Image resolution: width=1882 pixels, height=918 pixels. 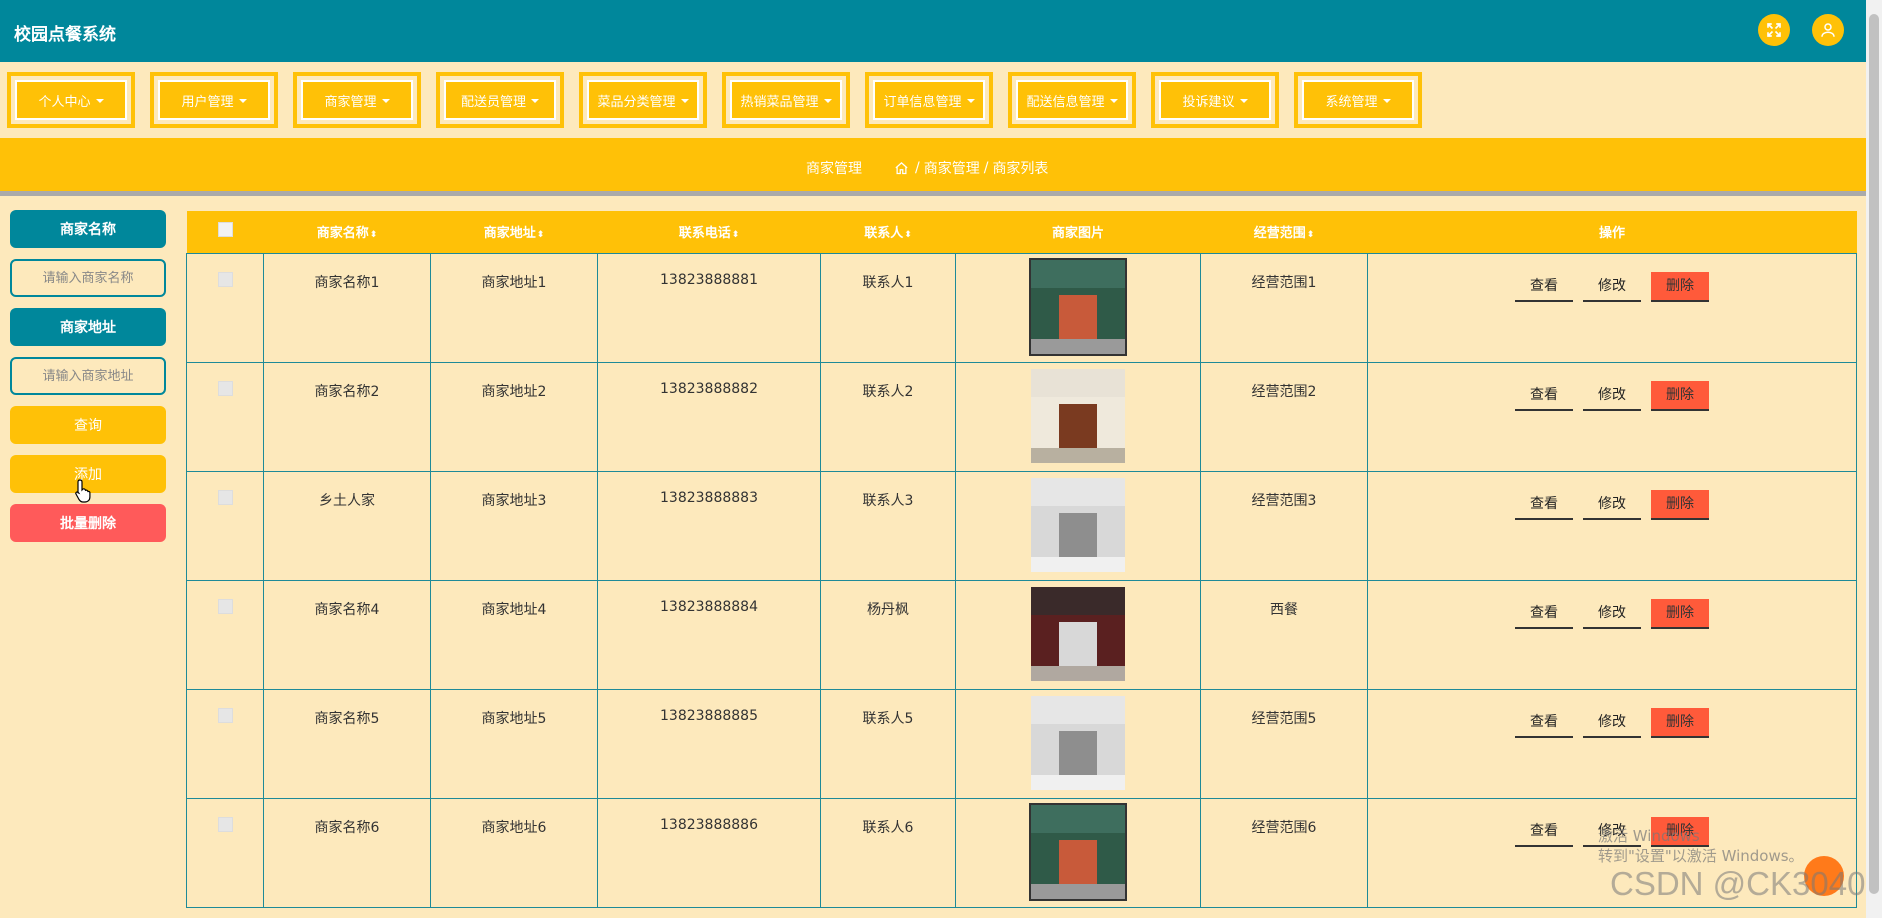 What do you see at coordinates (350, 102) in the screenshot?
I see `menu-label: 商家管理` at bounding box center [350, 102].